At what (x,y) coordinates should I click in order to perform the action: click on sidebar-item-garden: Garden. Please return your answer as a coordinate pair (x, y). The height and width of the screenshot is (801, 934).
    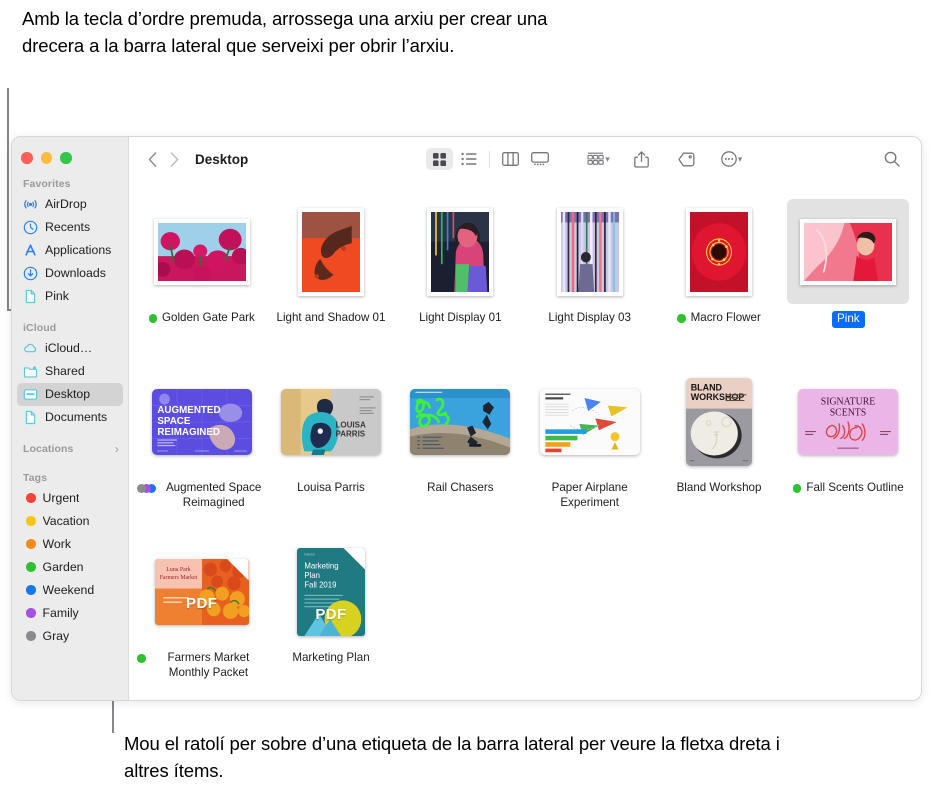
    Looking at the image, I should click on (70, 567).